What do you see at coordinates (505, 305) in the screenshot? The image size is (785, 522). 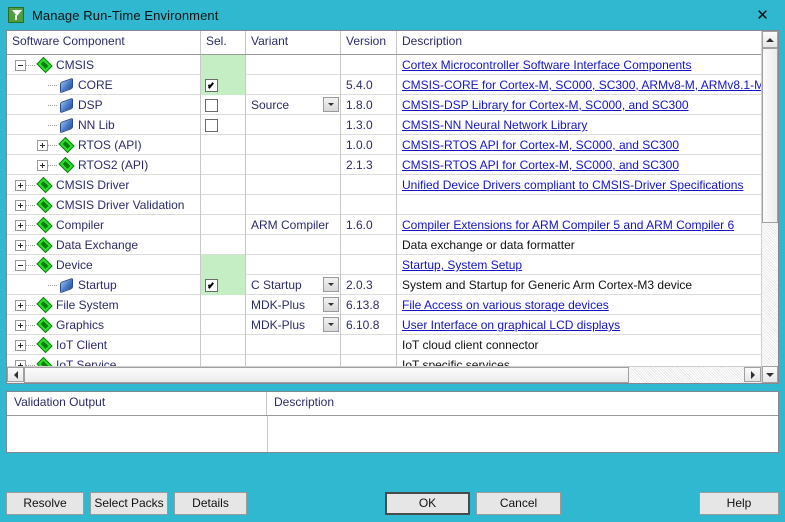 I see `description-link: File Access on various storage devices` at bounding box center [505, 305].